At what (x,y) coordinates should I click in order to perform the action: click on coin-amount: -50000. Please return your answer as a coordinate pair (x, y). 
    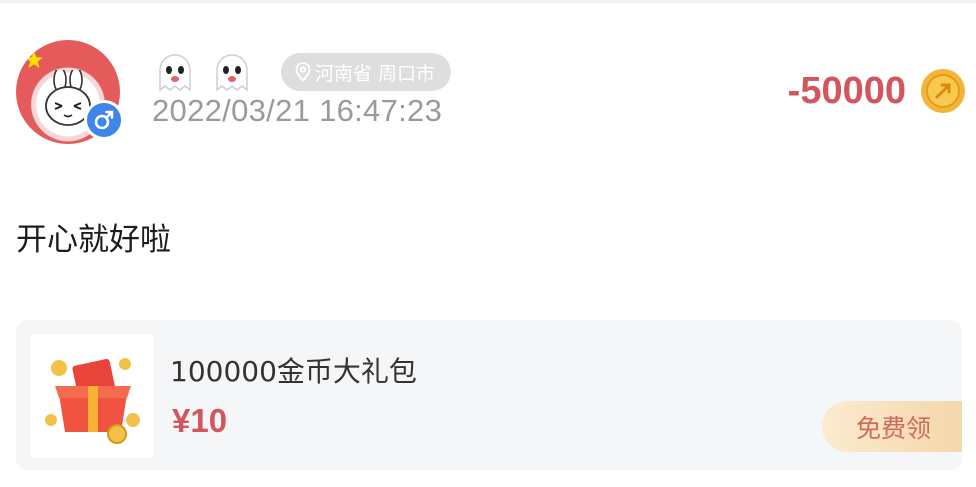
    Looking at the image, I should click on (846, 90).